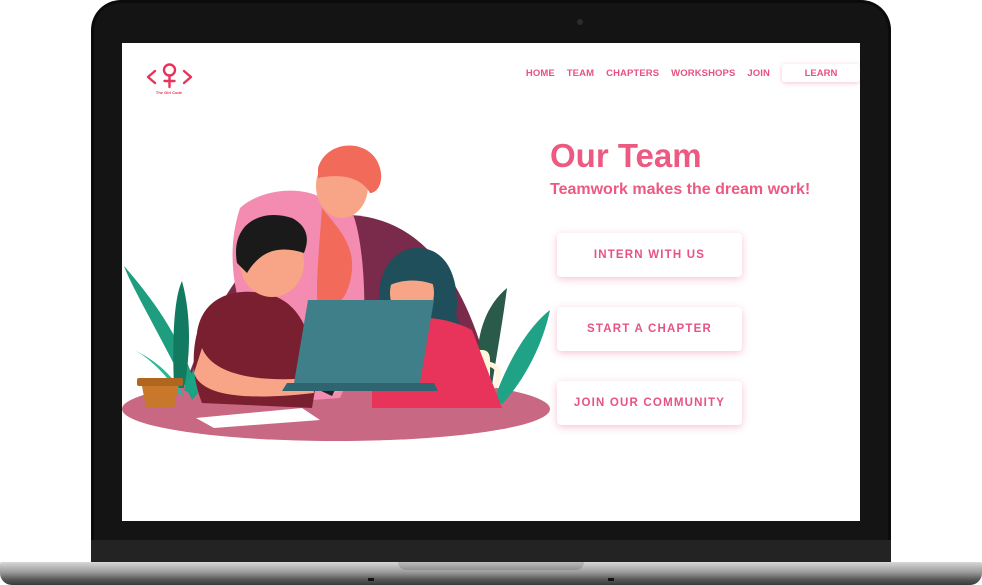  I want to click on join-our-community-button: JOIN OUR COMMUNITY, so click(649, 403).